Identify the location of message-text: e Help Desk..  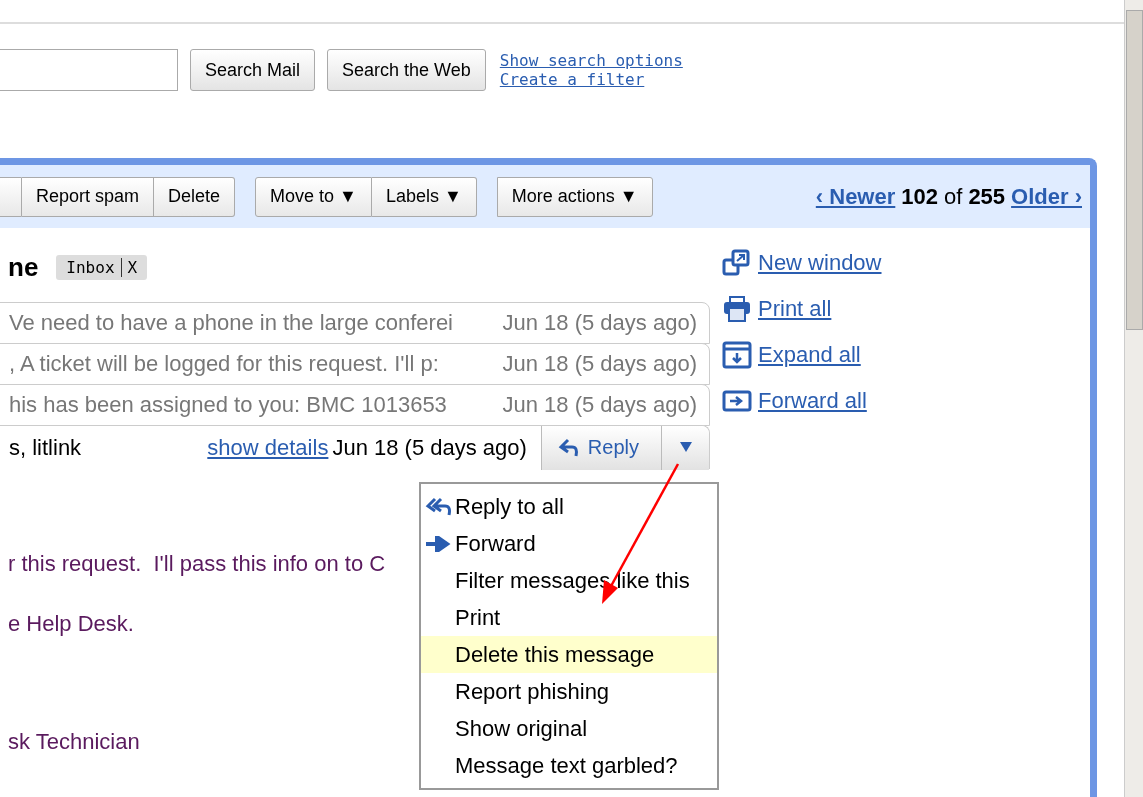
(71, 624).